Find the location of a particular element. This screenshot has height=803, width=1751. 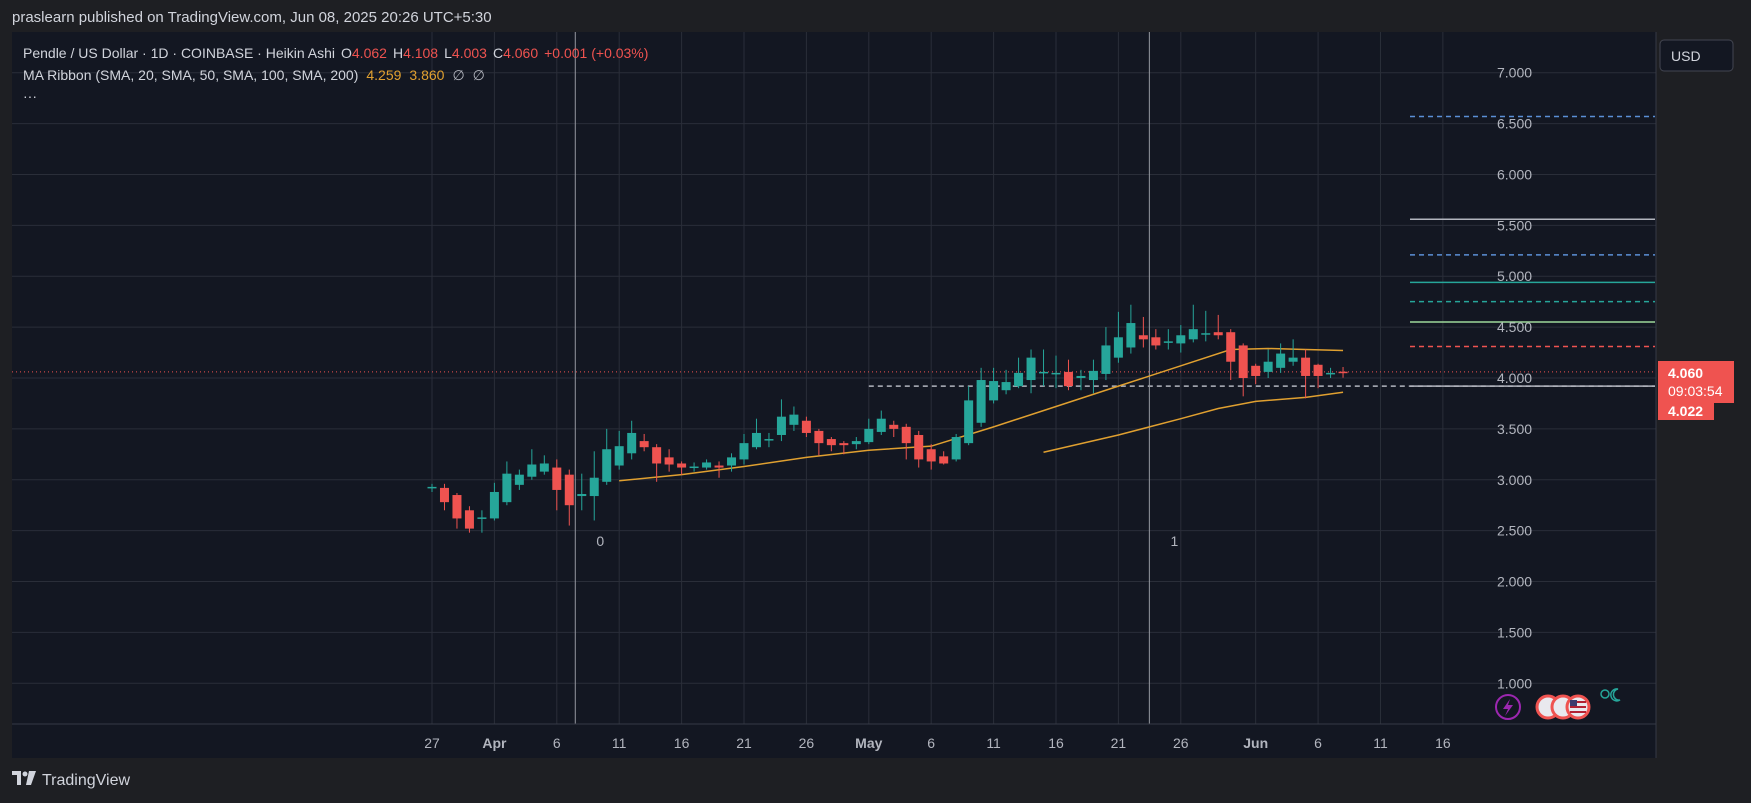

ma-value-3: ∅ is located at coordinates (458, 75).